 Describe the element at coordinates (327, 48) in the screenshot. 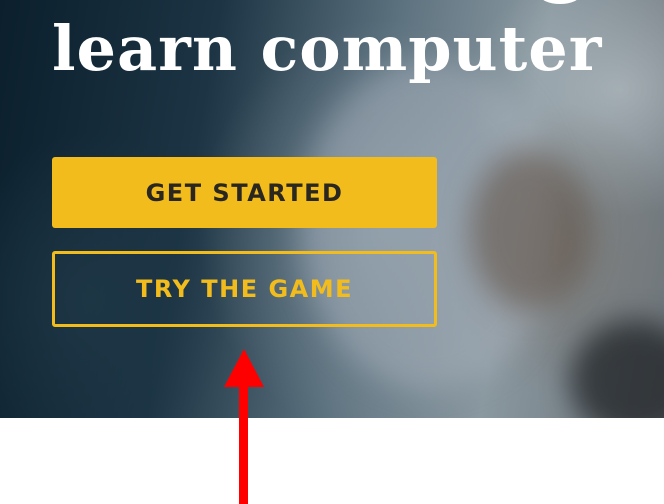

I see `hero-title: learn computer` at that location.